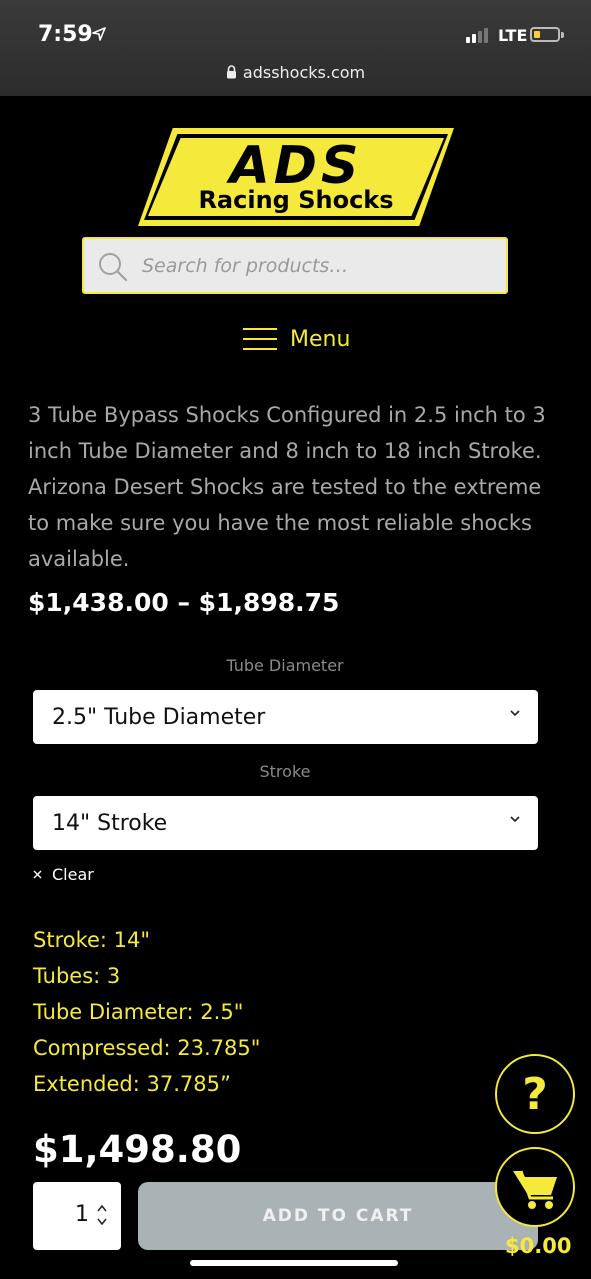 The image size is (591, 1279). What do you see at coordinates (73, 874) in the screenshot?
I see `clear-label: Clear` at bounding box center [73, 874].